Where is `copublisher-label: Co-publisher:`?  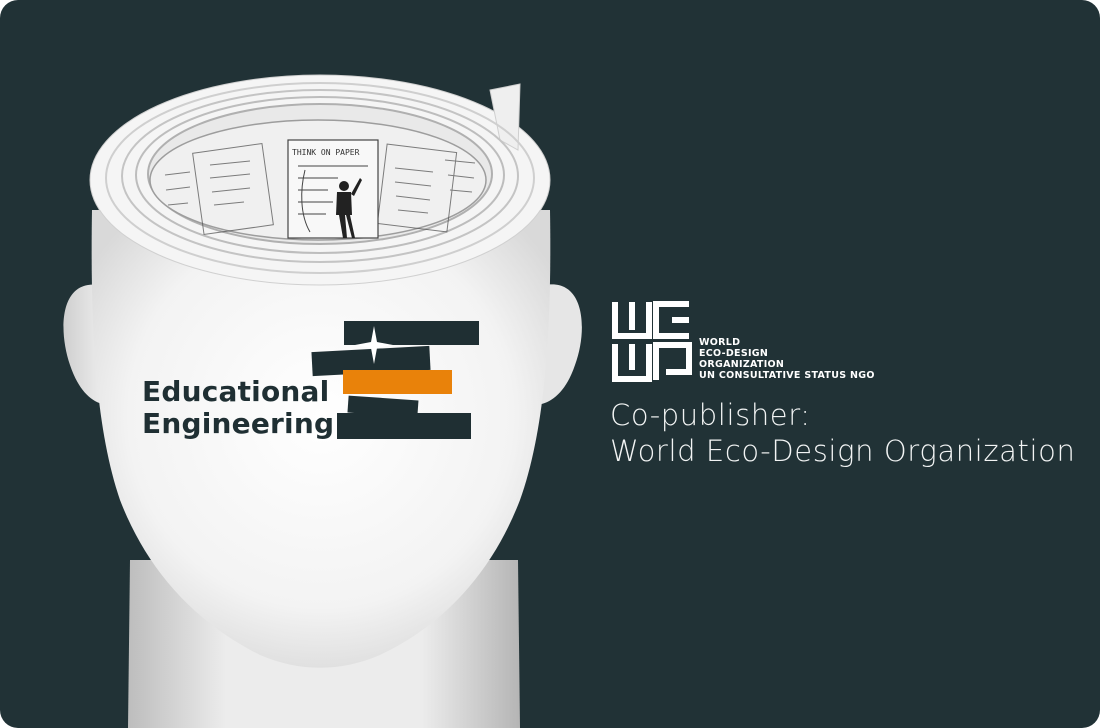
copublisher-label: Co-publisher: is located at coordinates (710, 415).